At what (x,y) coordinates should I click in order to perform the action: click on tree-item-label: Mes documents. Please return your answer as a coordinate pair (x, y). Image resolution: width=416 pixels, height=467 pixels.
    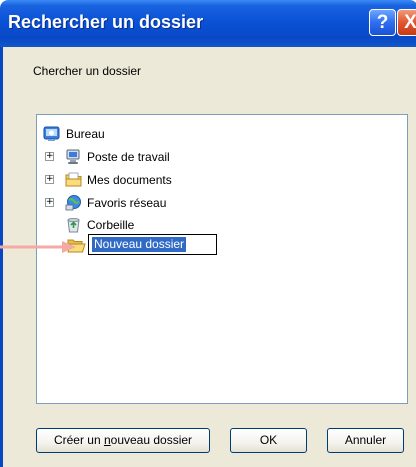
    Looking at the image, I should click on (129, 180).